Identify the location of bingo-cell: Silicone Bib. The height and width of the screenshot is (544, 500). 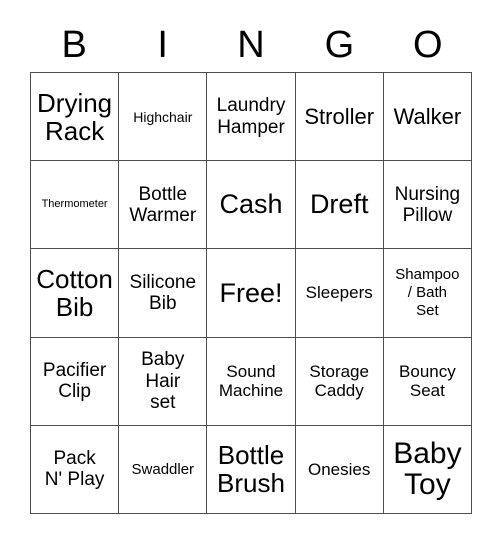
(163, 293).